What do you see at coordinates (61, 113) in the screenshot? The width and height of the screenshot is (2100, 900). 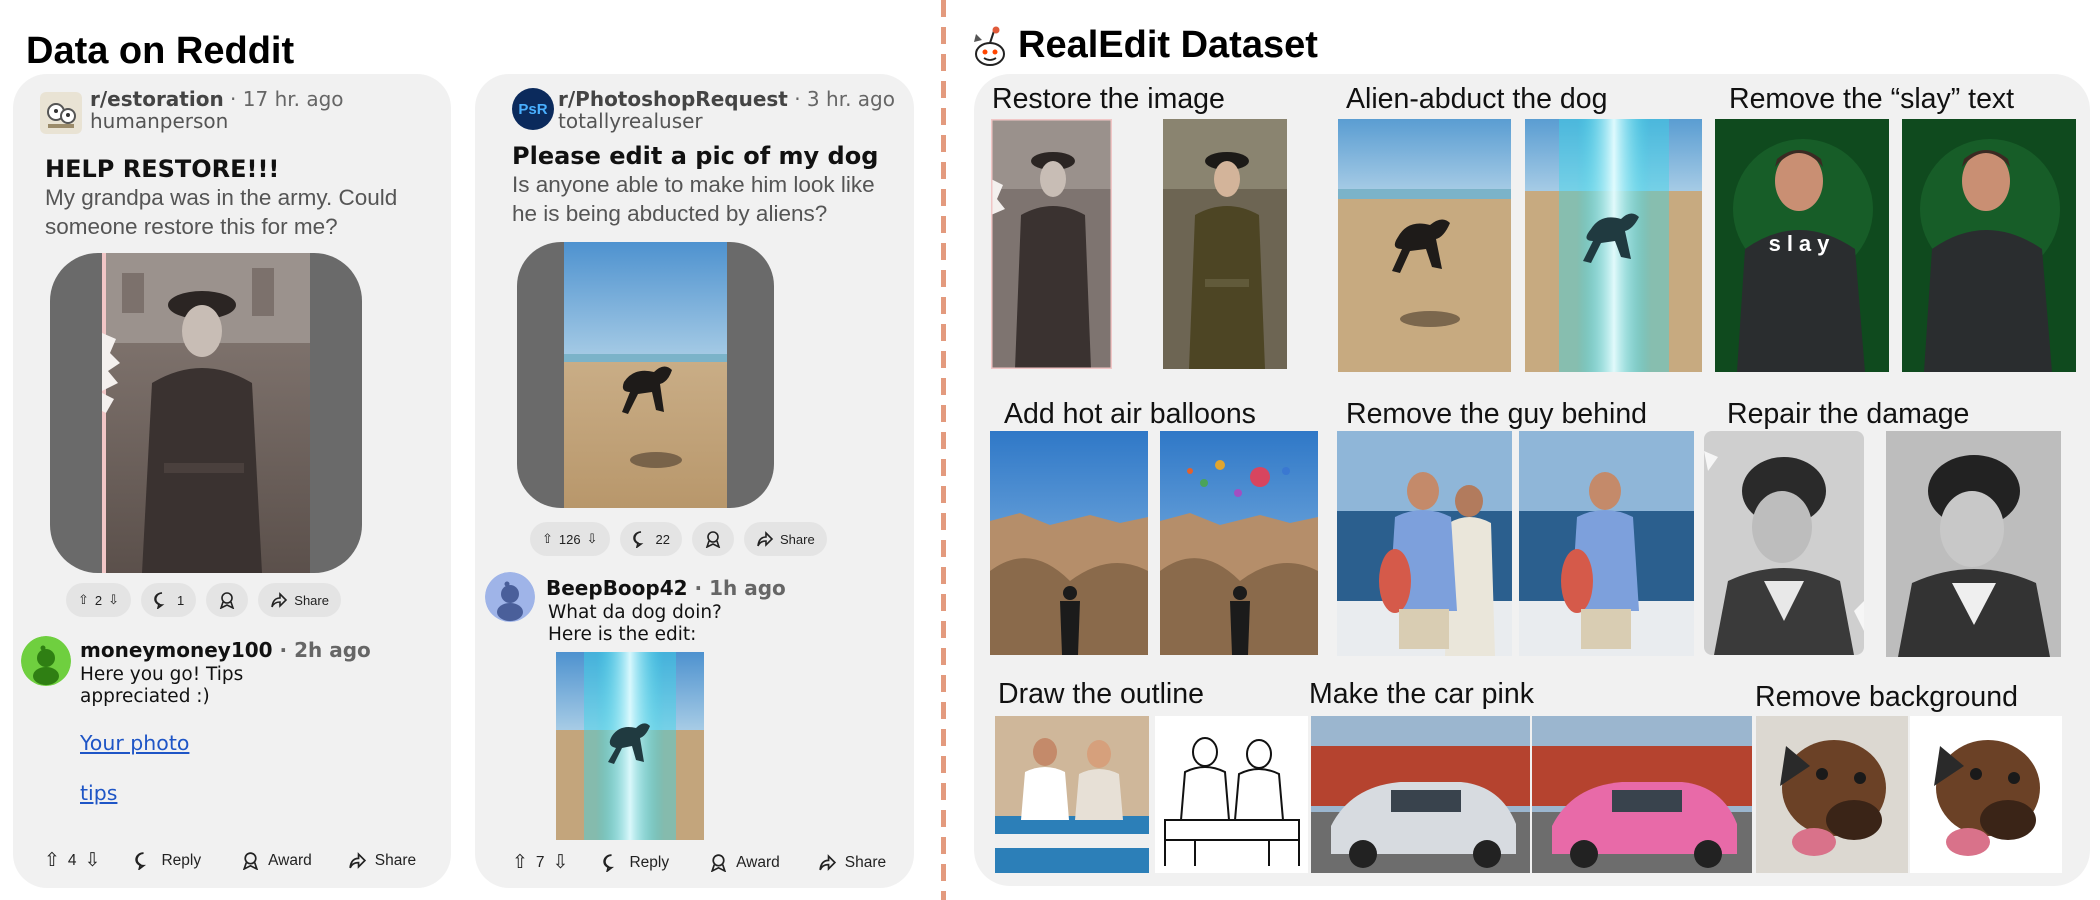 I see `estoration-subreddit-icon` at bounding box center [61, 113].